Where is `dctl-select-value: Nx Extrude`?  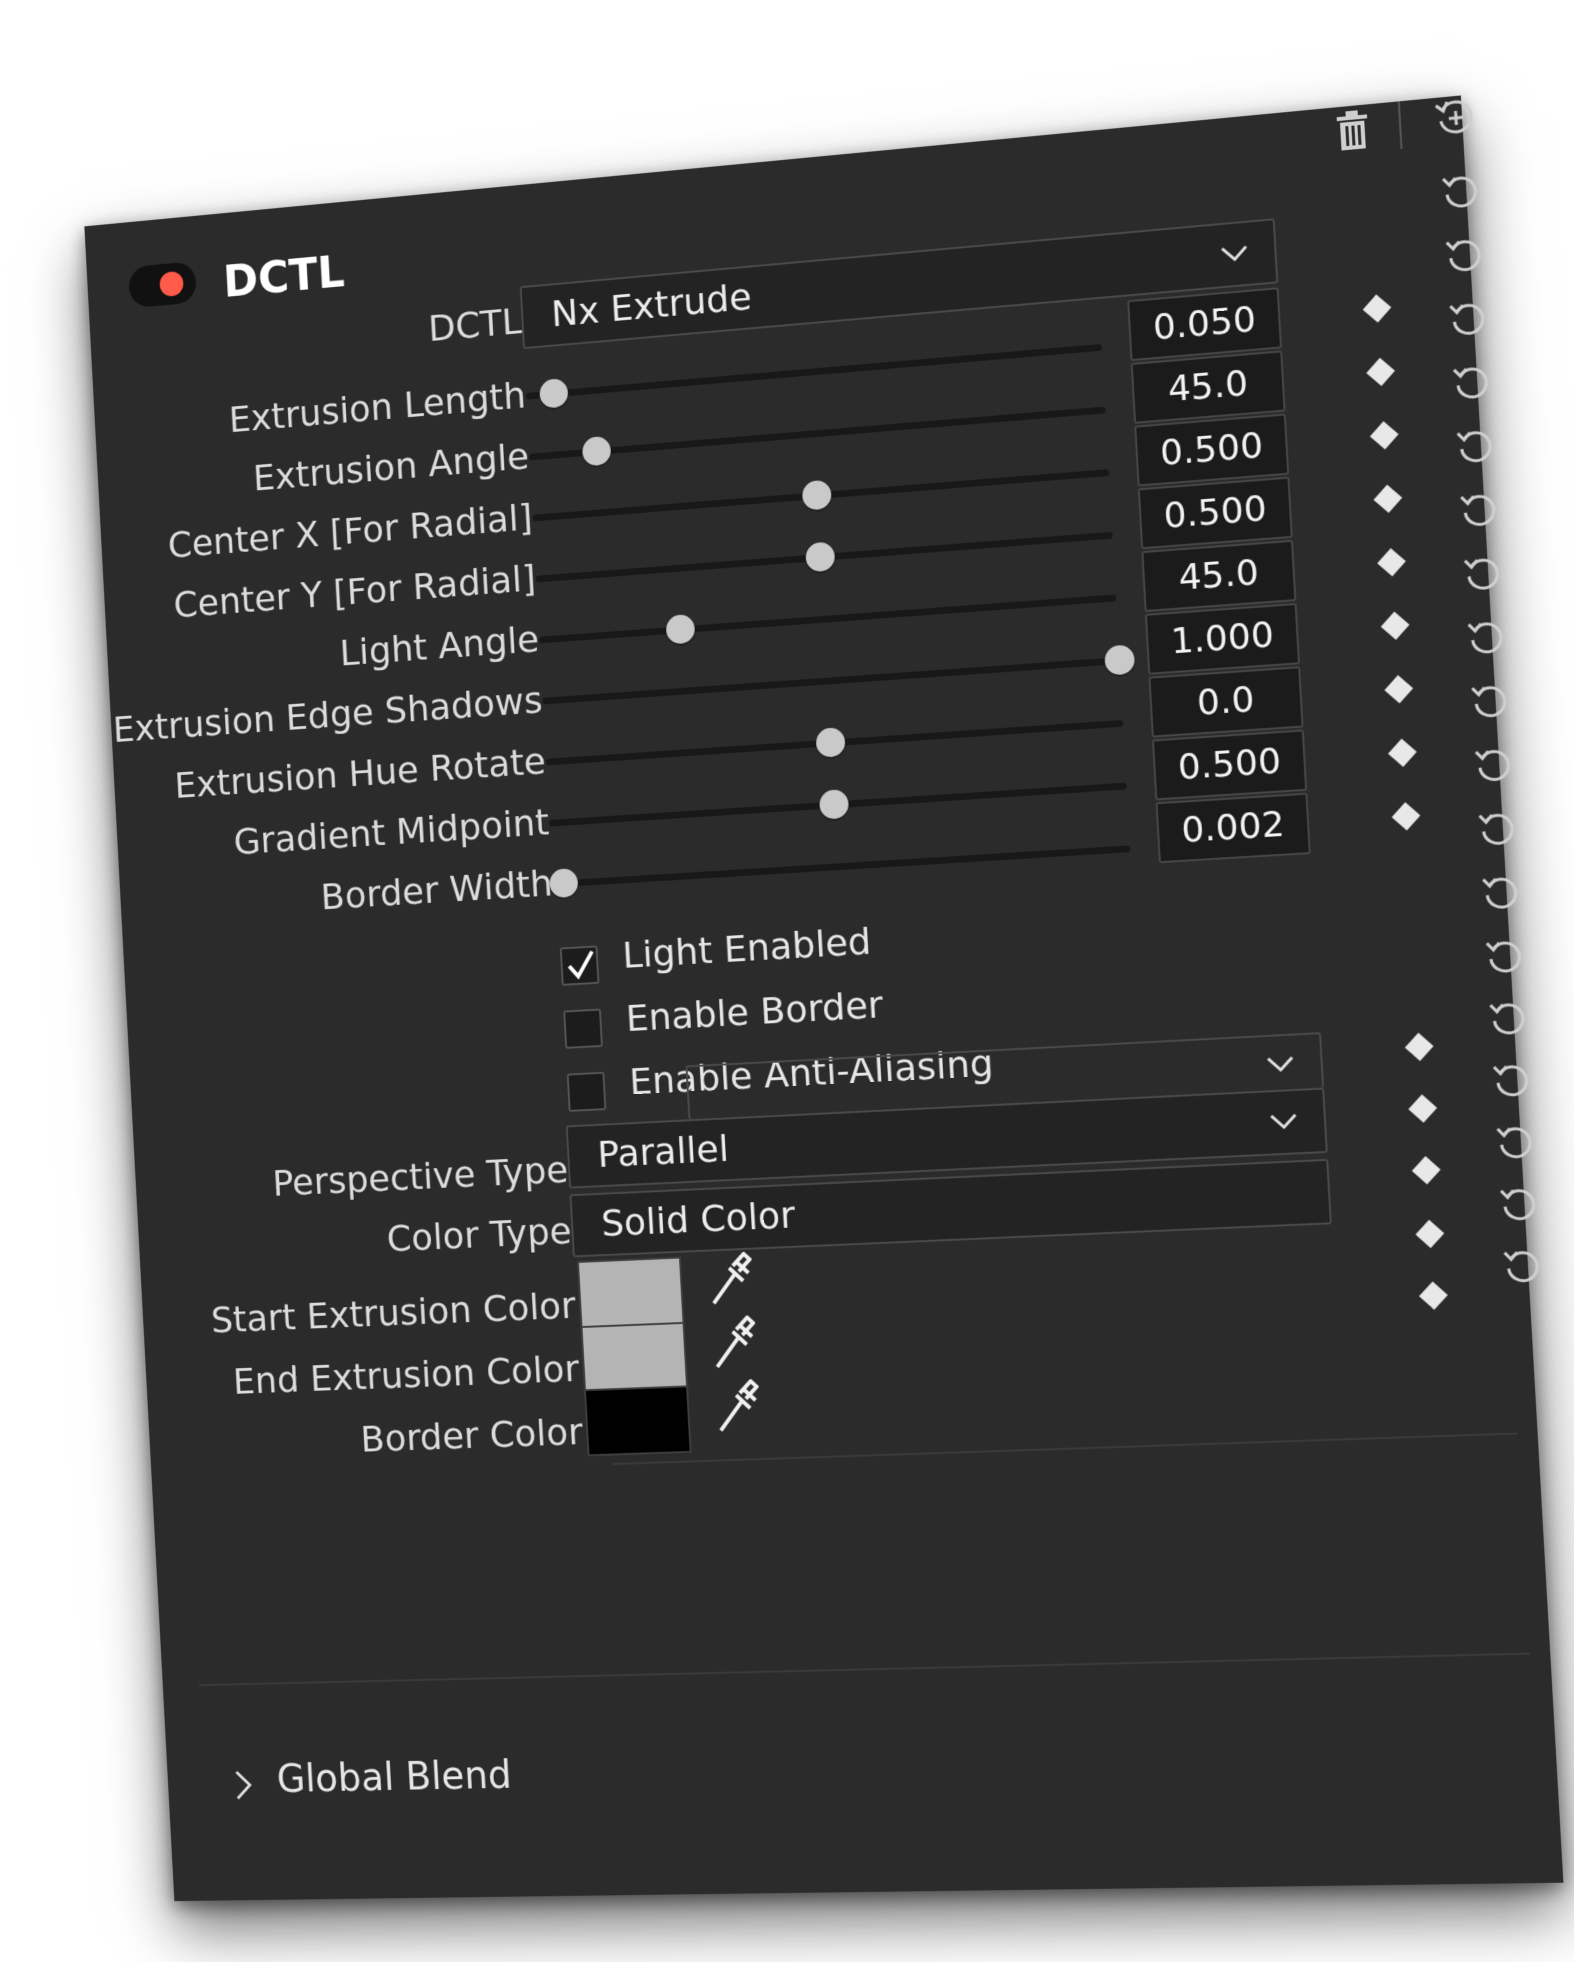
dctl-select-value: Nx Extrude is located at coordinates (651, 305).